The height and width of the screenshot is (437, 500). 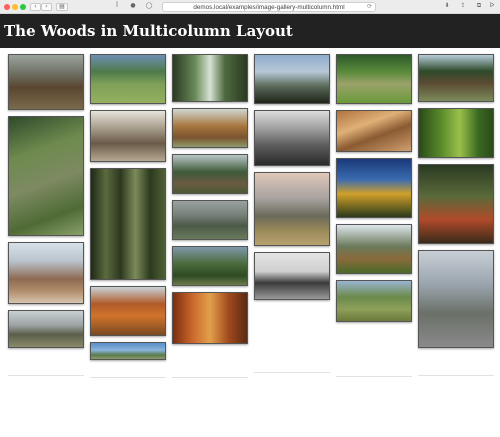 I want to click on tabs-overview-icon: ⧉, so click(x=479, y=7).